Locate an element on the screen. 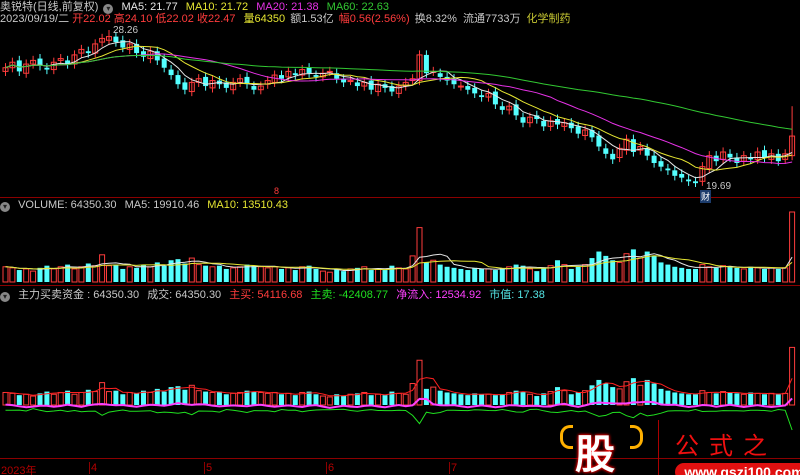 The height and width of the screenshot is (475, 800). watermark-logo: 股 公式之家 www.gszj100.com is located at coordinates (677, 447).